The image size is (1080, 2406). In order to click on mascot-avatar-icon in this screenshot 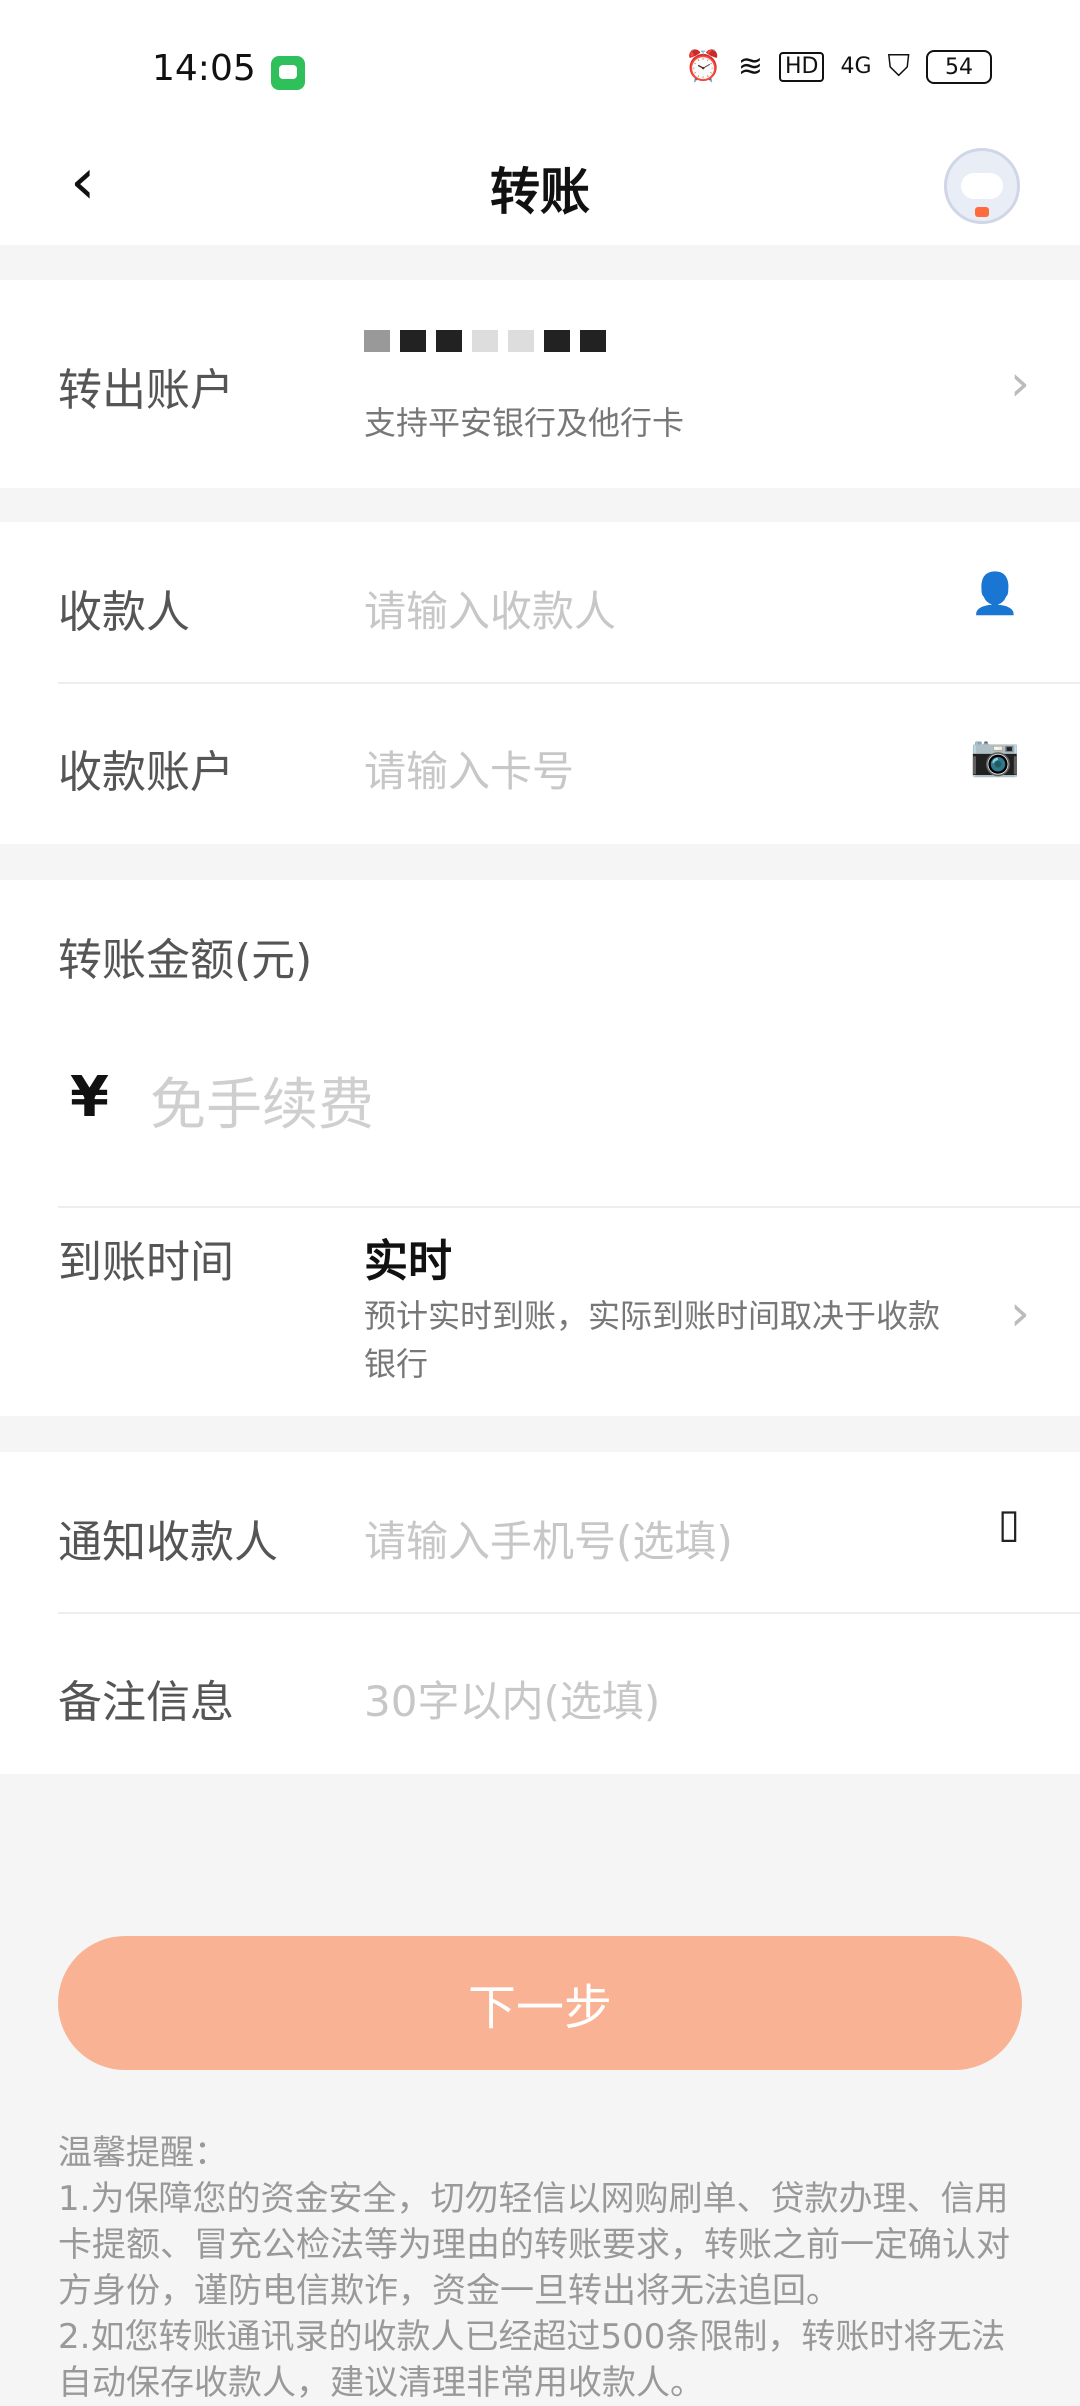, I will do `click(982, 186)`.